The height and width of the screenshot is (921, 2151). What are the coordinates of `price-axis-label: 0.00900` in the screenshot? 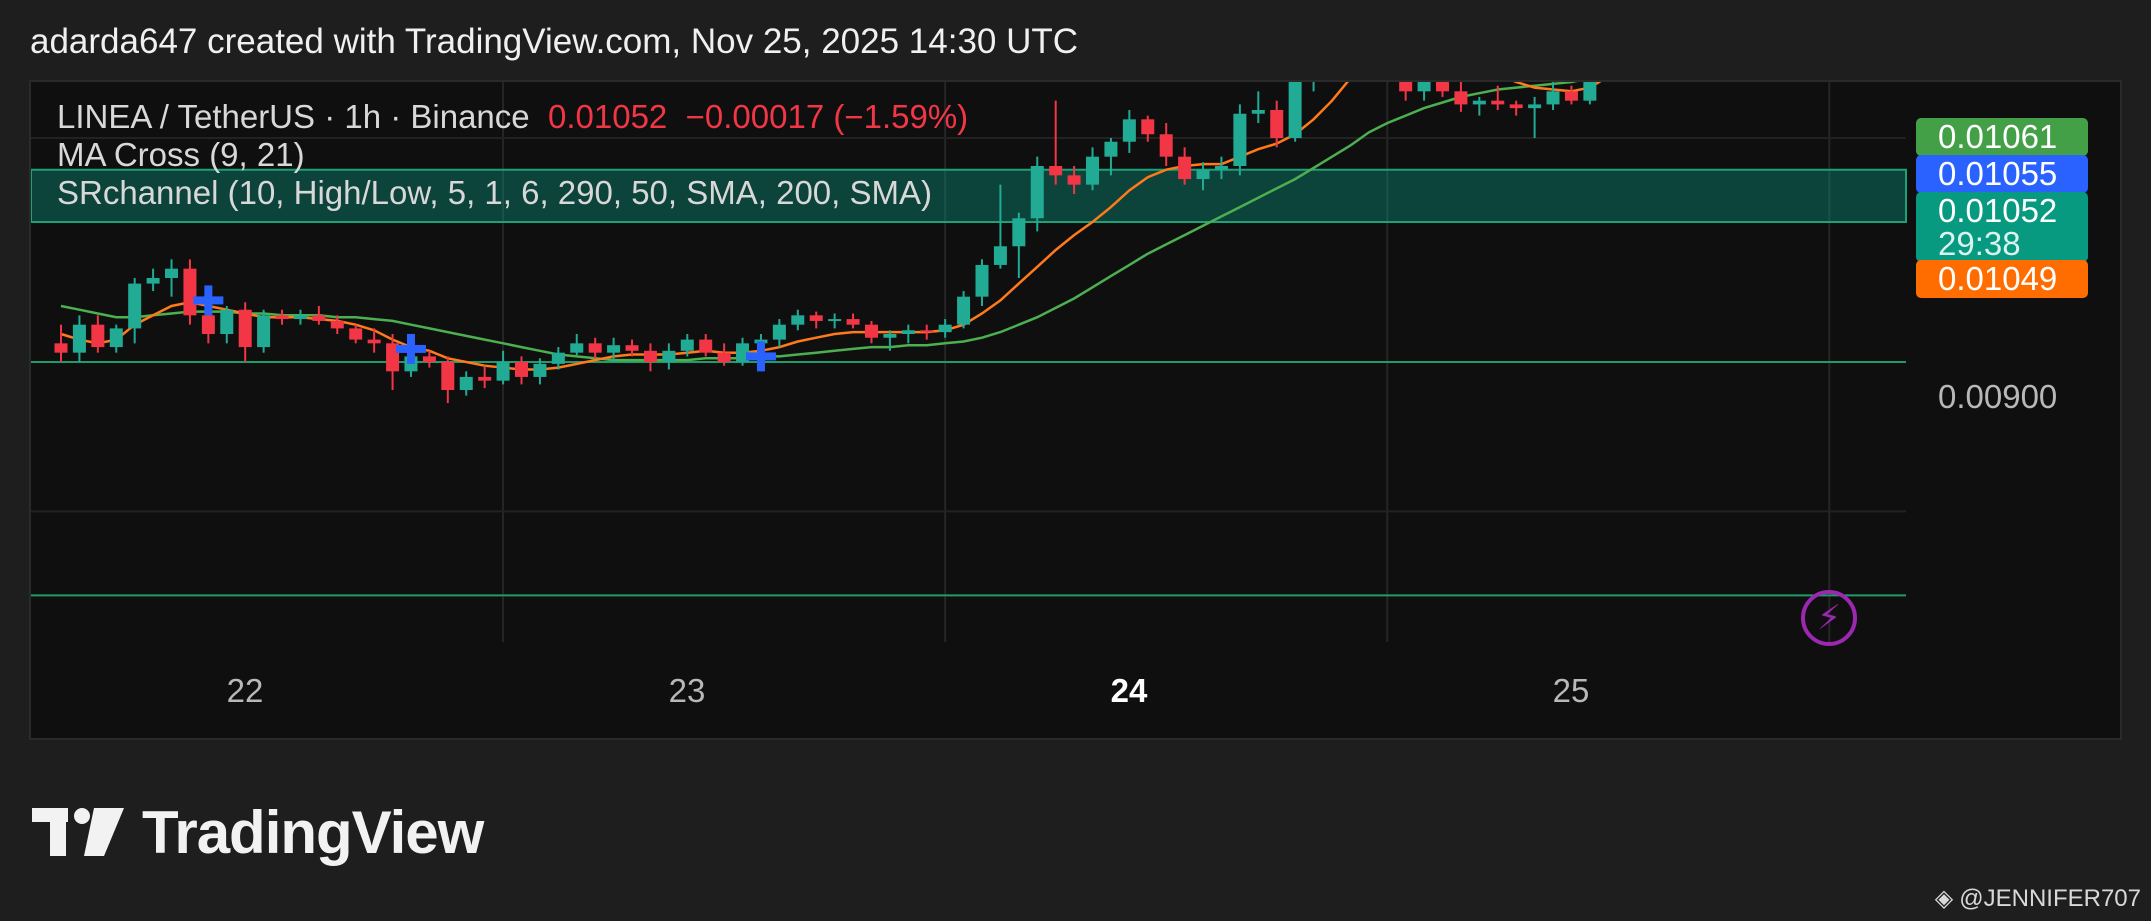 It's located at (1998, 396).